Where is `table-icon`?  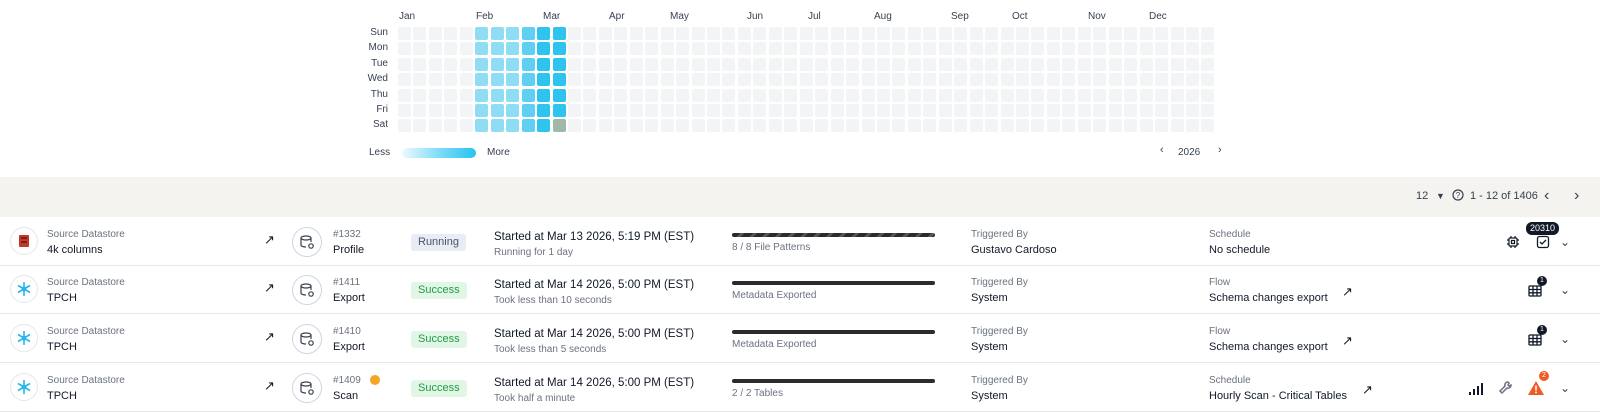 table-icon is located at coordinates (1535, 293).